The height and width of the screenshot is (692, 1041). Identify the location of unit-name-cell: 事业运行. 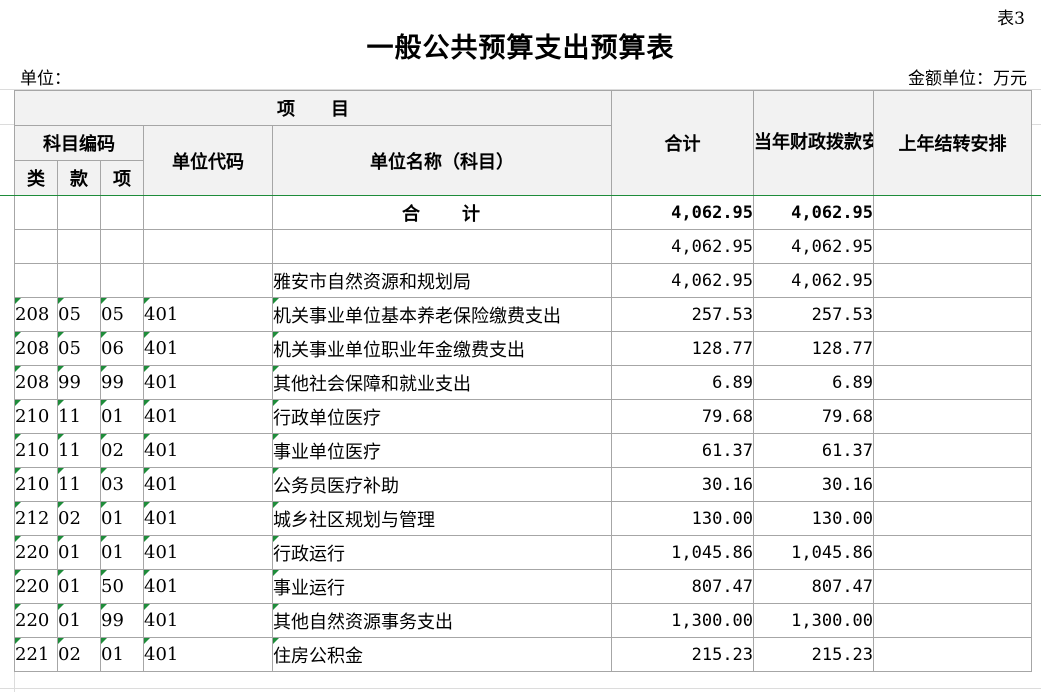
(442, 586).